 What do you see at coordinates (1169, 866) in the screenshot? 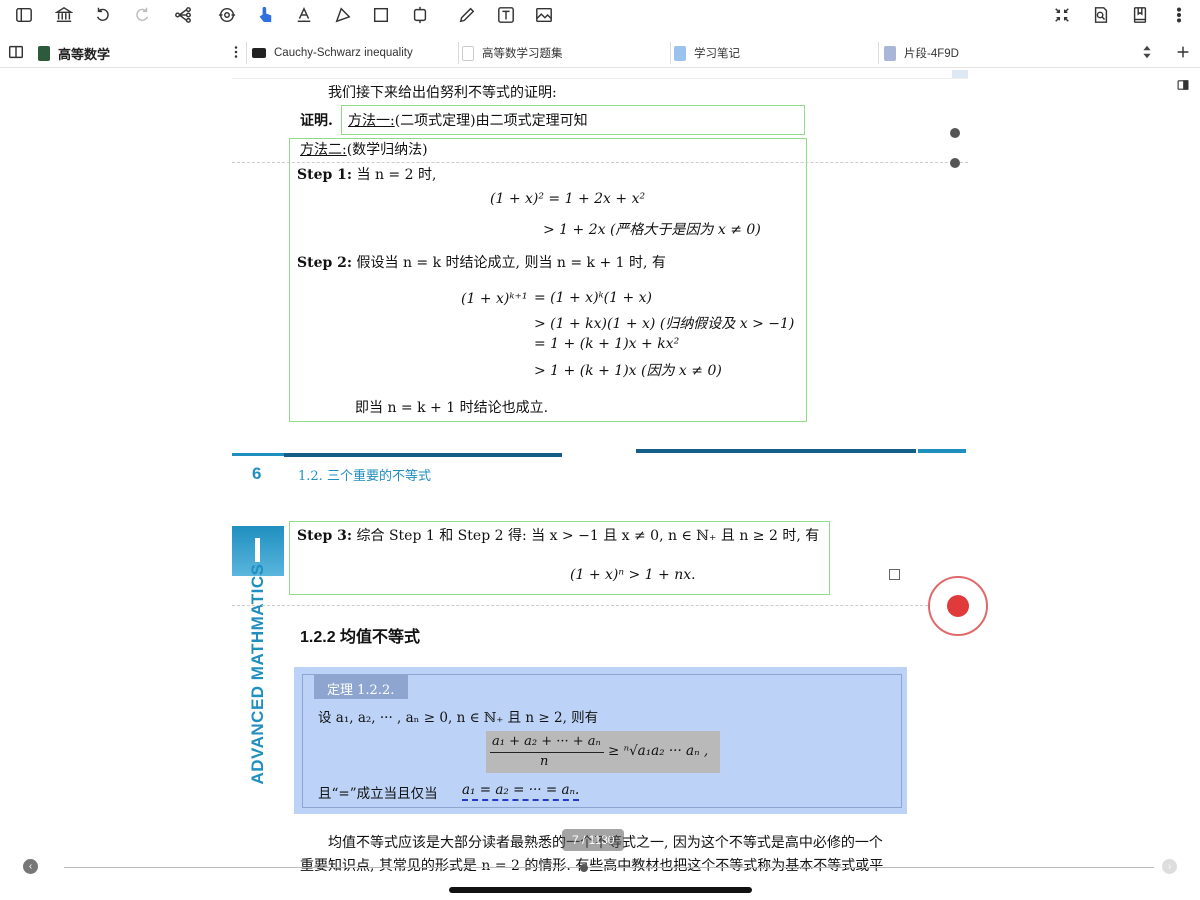
I see `next-page-icon: ›` at bounding box center [1169, 866].